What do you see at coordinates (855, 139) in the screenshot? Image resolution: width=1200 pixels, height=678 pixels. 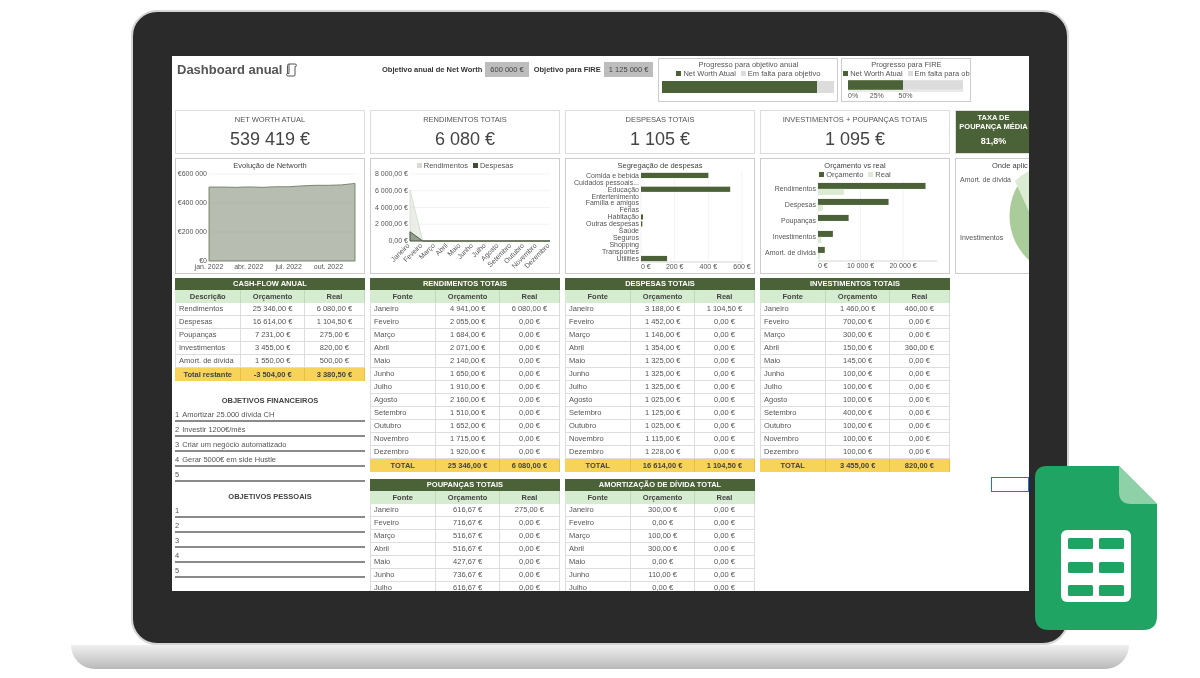 I see `kpi-value: 1 095 €` at bounding box center [855, 139].